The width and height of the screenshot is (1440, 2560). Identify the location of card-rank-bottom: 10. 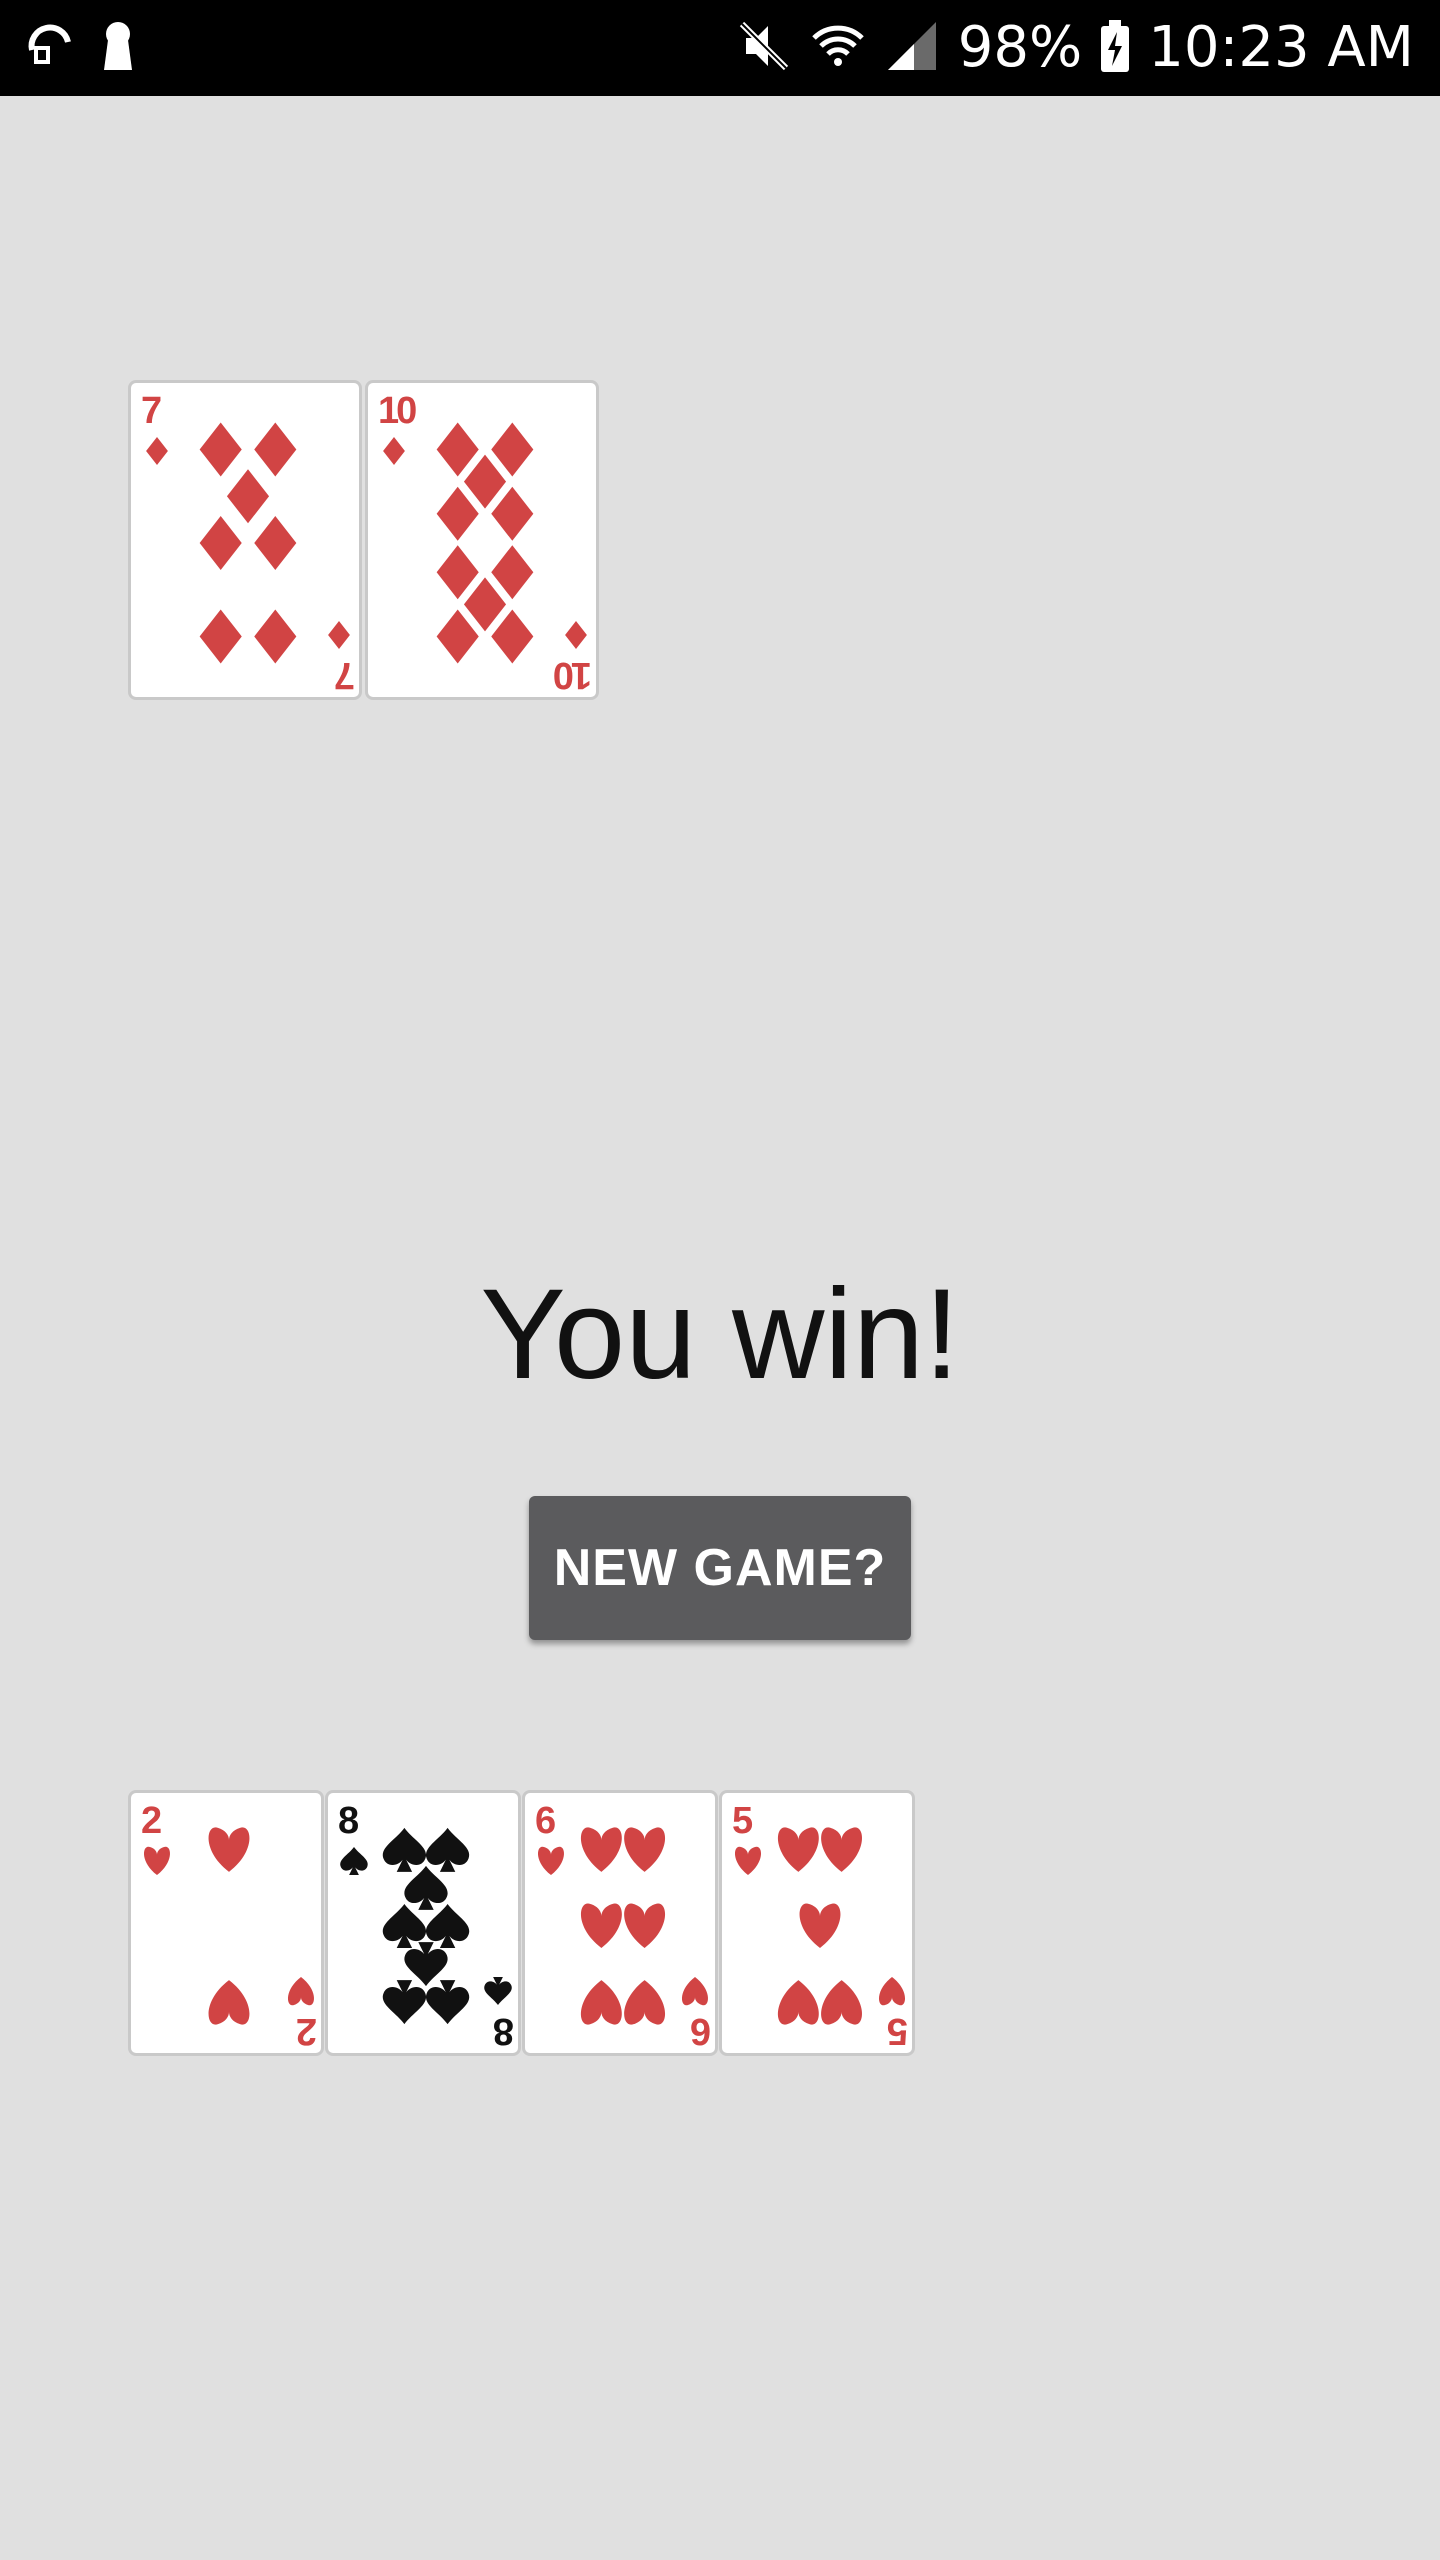
(573, 675).